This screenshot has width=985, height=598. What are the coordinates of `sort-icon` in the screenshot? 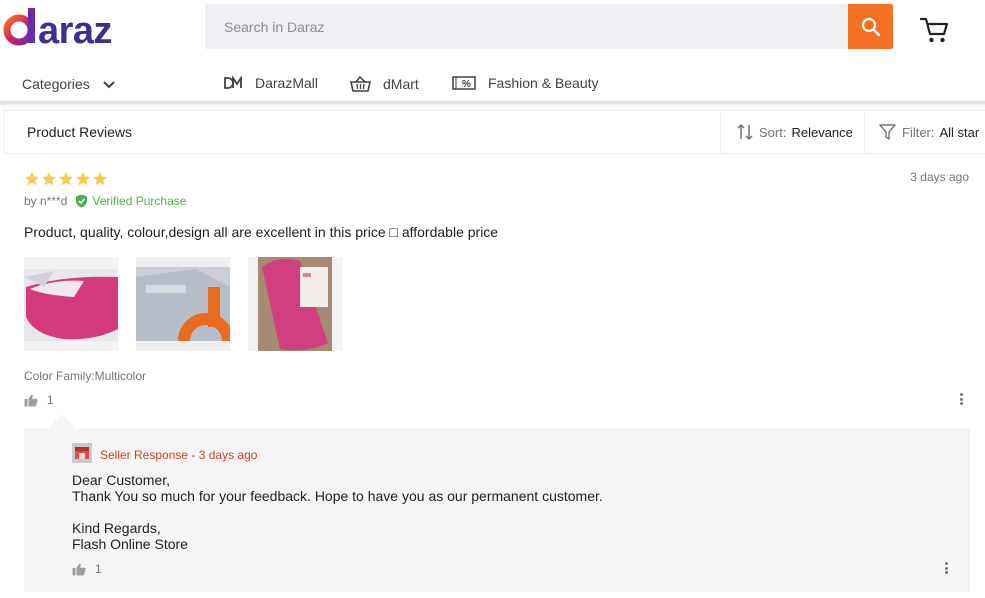 It's located at (745, 132).